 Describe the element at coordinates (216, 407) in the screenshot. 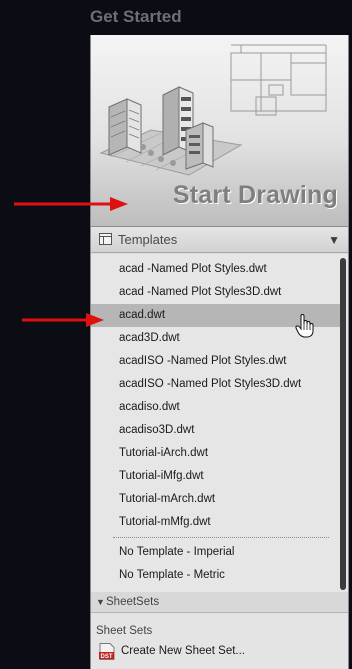

I see `template-item: acadiso.dwt` at that location.